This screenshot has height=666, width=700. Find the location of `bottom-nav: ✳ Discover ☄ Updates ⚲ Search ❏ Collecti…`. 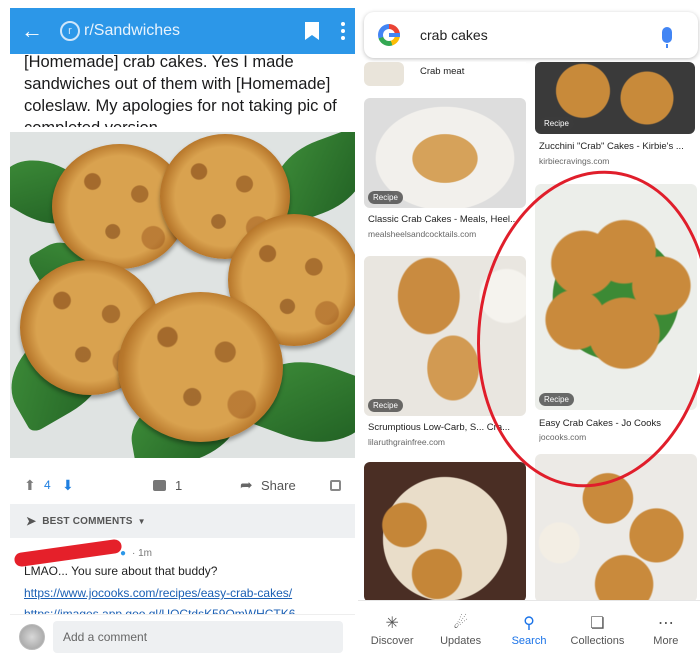

bottom-nav: ✳ Discover ☄ Updates ⚲ Search ❏ Collecti… is located at coordinates (529, 629).